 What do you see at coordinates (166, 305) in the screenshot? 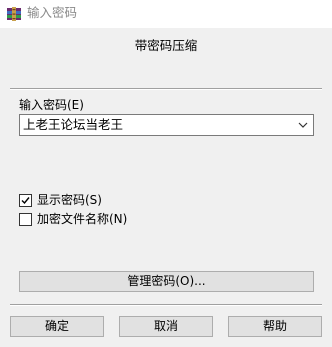
I see `footer-divider` at bounding box center [166, 305].